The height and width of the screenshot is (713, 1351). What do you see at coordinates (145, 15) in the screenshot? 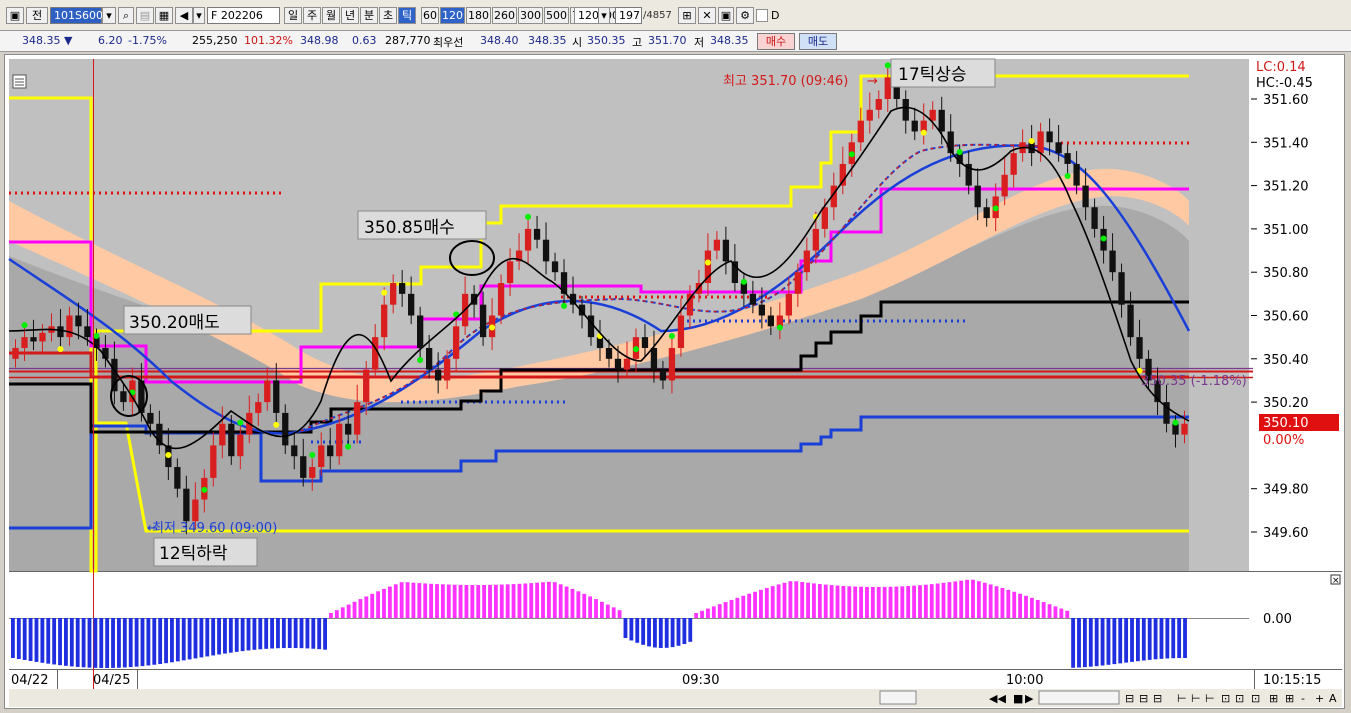
I see `search-code-icon: ▤` at bounding box center [145, 15].